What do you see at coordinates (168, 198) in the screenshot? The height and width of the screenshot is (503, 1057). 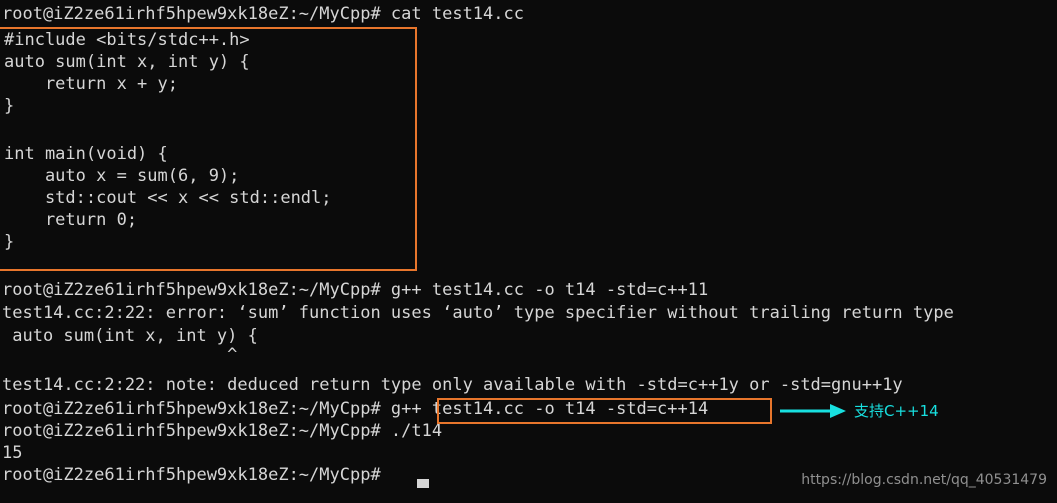 I see `terminal-line-cout: std::cout << x << std::endl;` at bounding box center [168, 198].